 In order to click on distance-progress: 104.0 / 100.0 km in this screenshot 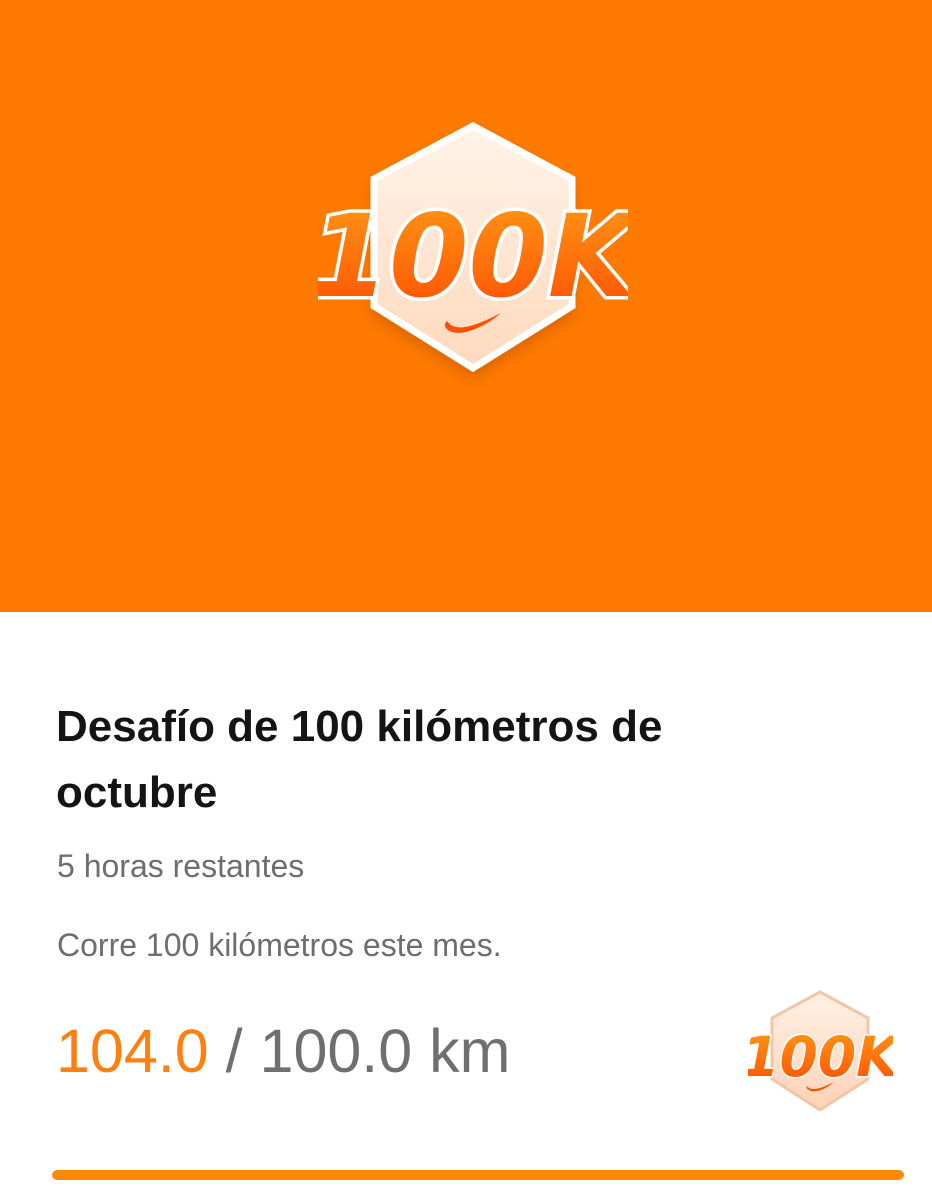, I will do `click(283, 1051)`.